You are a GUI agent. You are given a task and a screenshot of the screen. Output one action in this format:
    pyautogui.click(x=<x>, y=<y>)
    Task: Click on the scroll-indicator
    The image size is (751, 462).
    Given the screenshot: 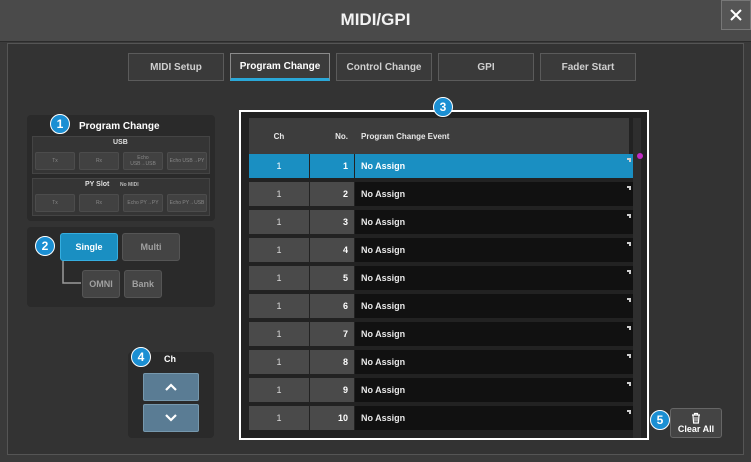 What is the action you would take?
    pyautogui.click(x=640, y=156)
    